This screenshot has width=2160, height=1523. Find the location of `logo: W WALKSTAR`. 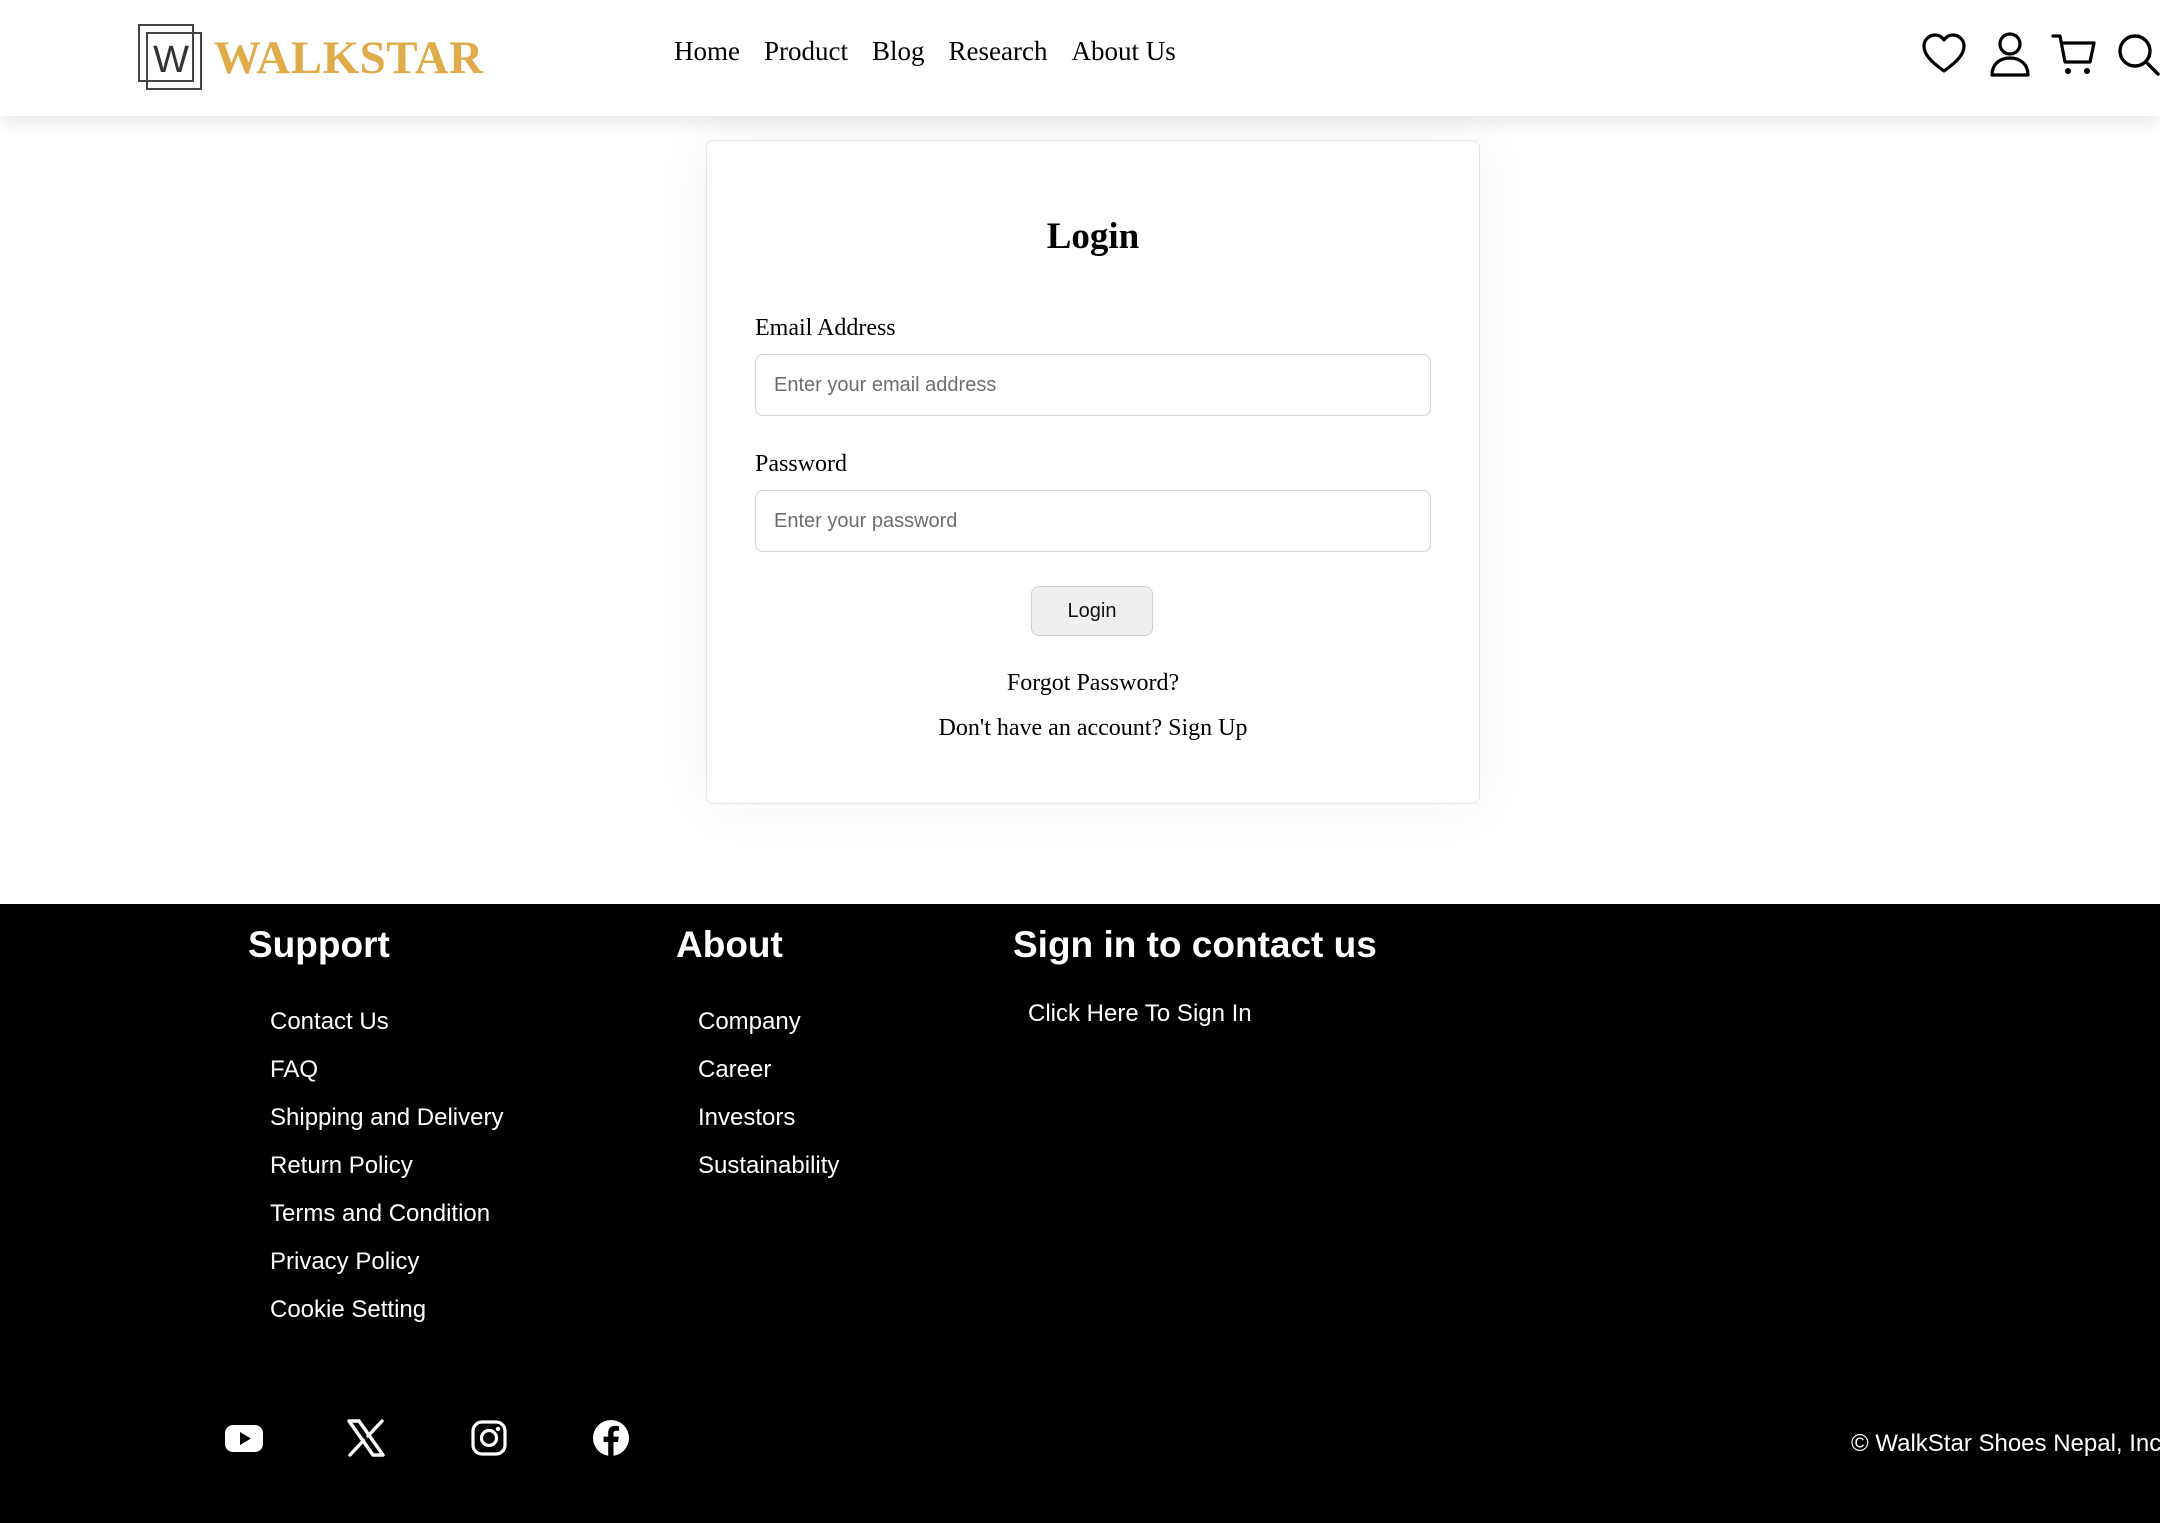

logo: W WALKSTAR is located at coordinates (311, 58).